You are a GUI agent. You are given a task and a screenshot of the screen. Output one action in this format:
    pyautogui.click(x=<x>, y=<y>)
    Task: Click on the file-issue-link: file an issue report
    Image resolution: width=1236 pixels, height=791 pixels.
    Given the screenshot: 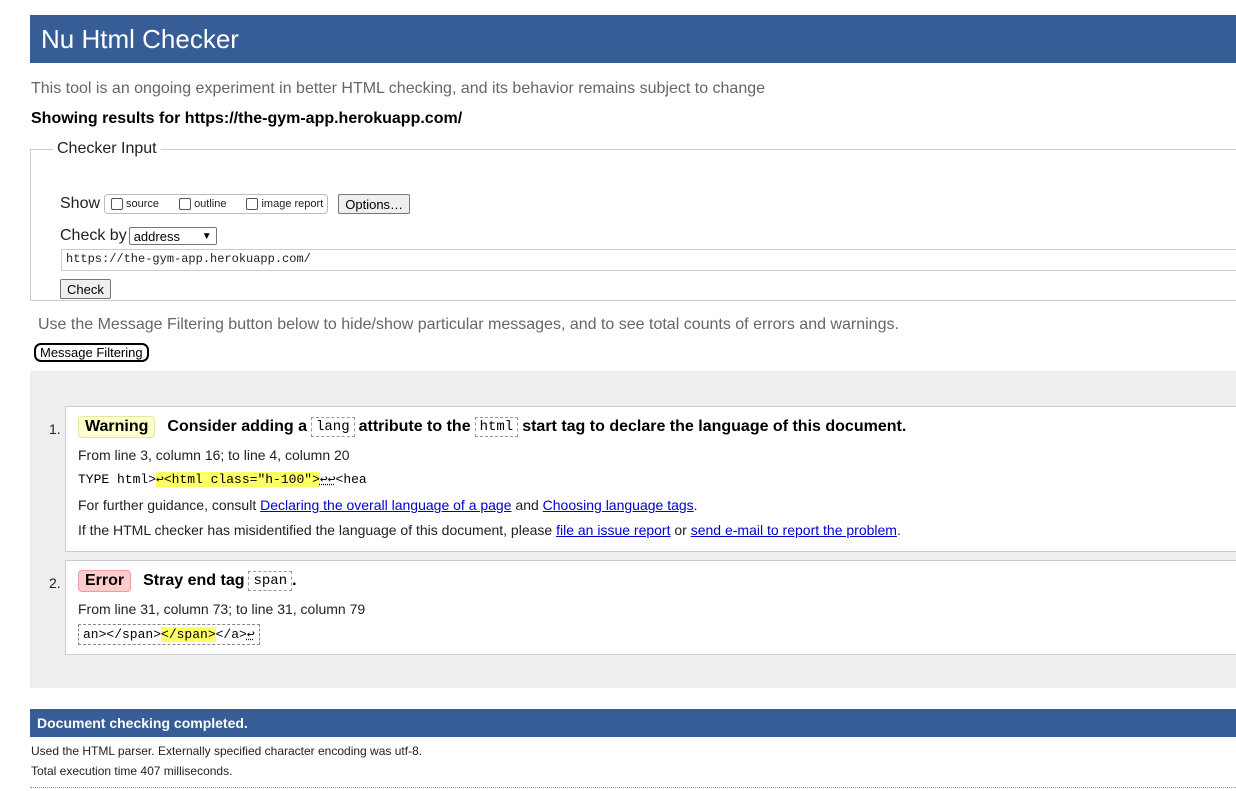 What is the action you would take?
    pyautogui.click(x=613, y=530)
    